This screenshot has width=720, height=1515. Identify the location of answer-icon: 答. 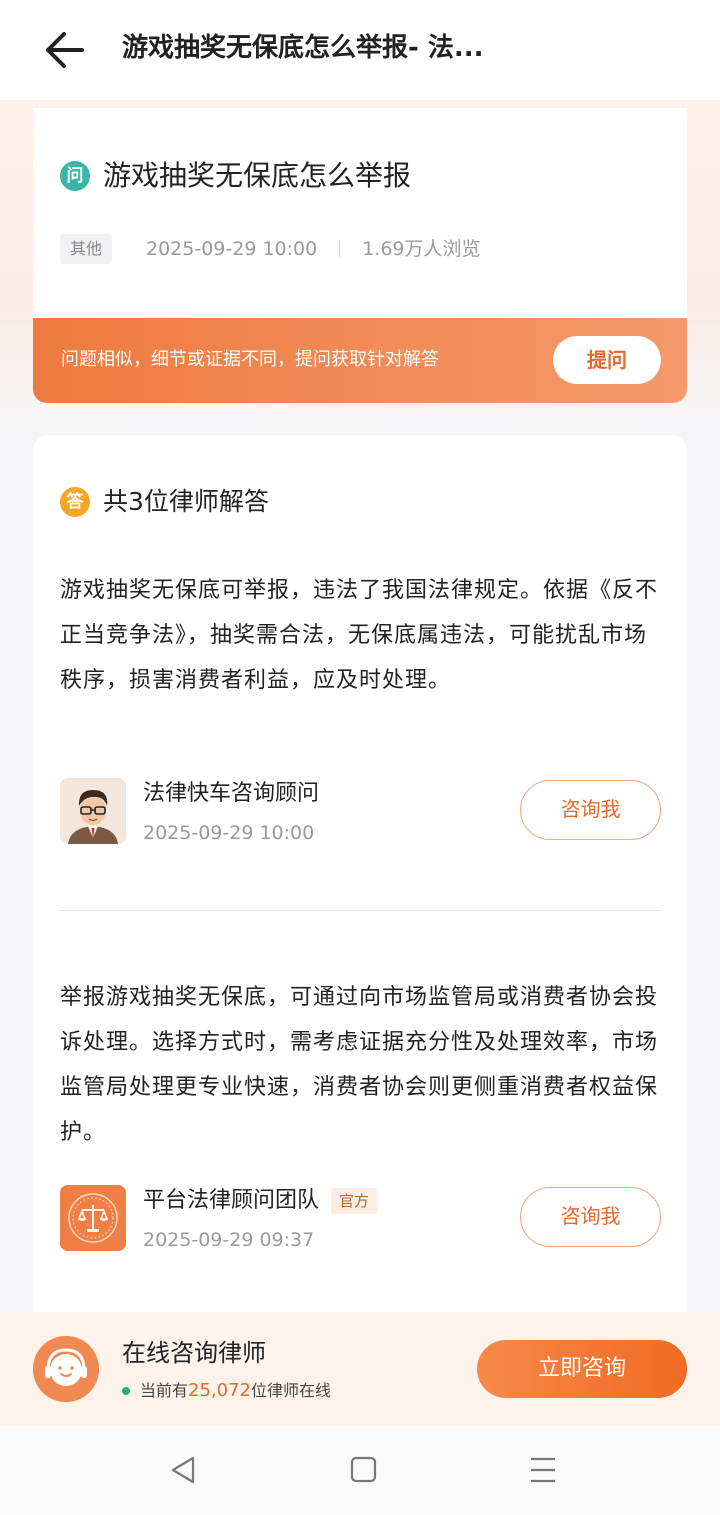
(75, 502).